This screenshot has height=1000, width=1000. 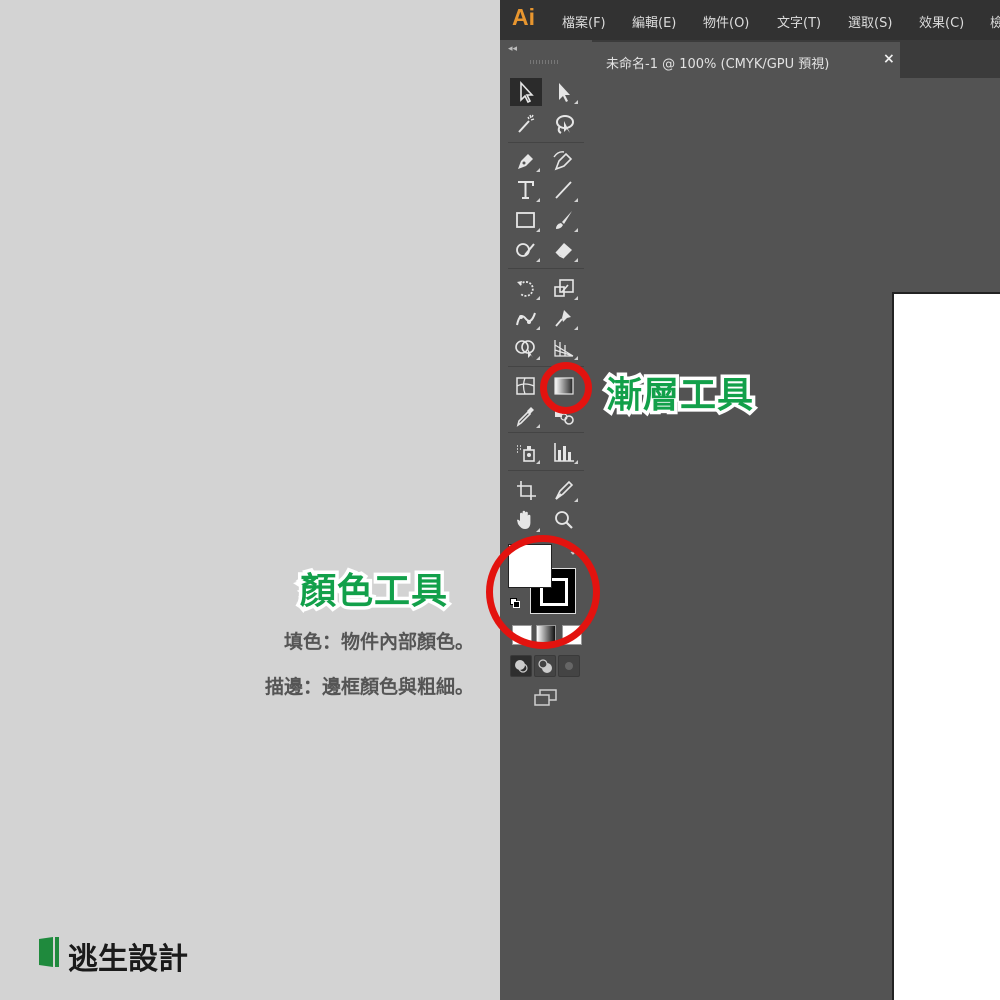 I want to click on shaper-icon, so click(x=525, y=250).